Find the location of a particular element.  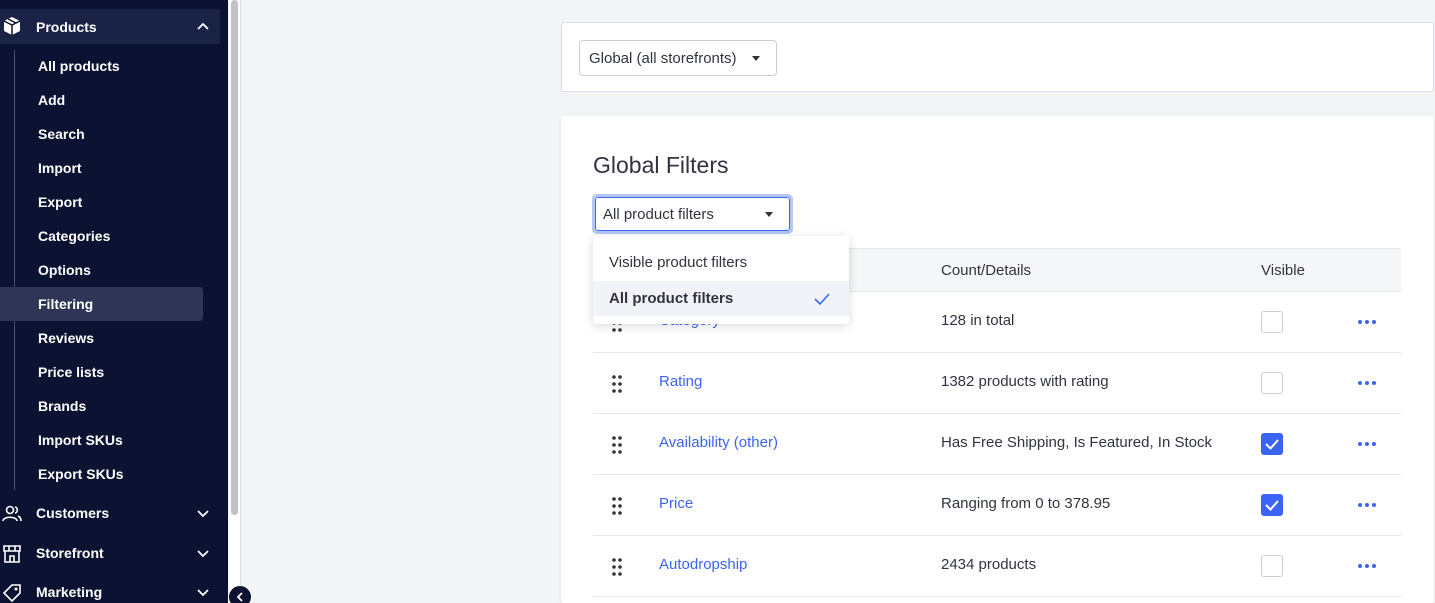

sidebar-item-label: All products is located at coordinates (79, 66).